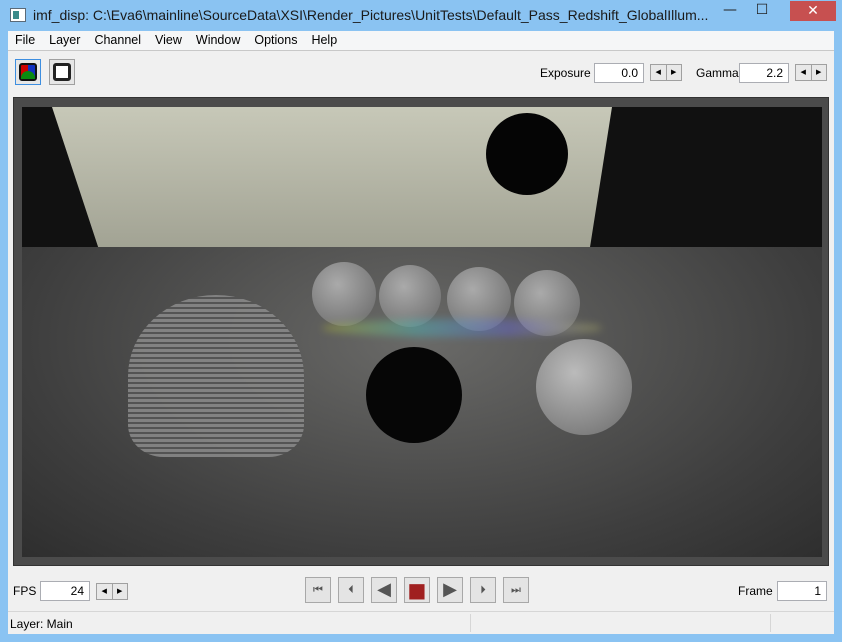 The image size is (842, 642). Describe the element at coordinates (67, 40) in the screenshot. I see `menu-layer: Layer` at that location.